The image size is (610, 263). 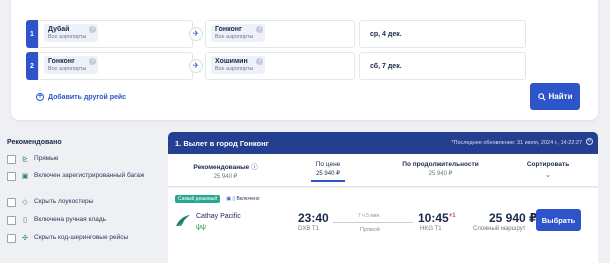 What do you see at coordinates (280, 66) in the screenshot?
I see `destination-field-2: Хошимин Все аэропорты ×` at bounding box center [280, 66].